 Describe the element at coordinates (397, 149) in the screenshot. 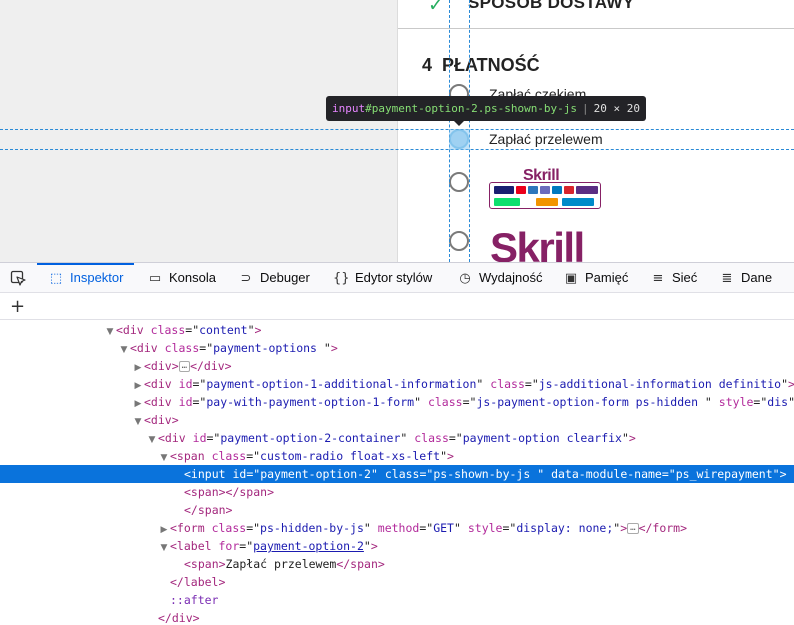

I see `highlighter-guide-bottom` at that location.